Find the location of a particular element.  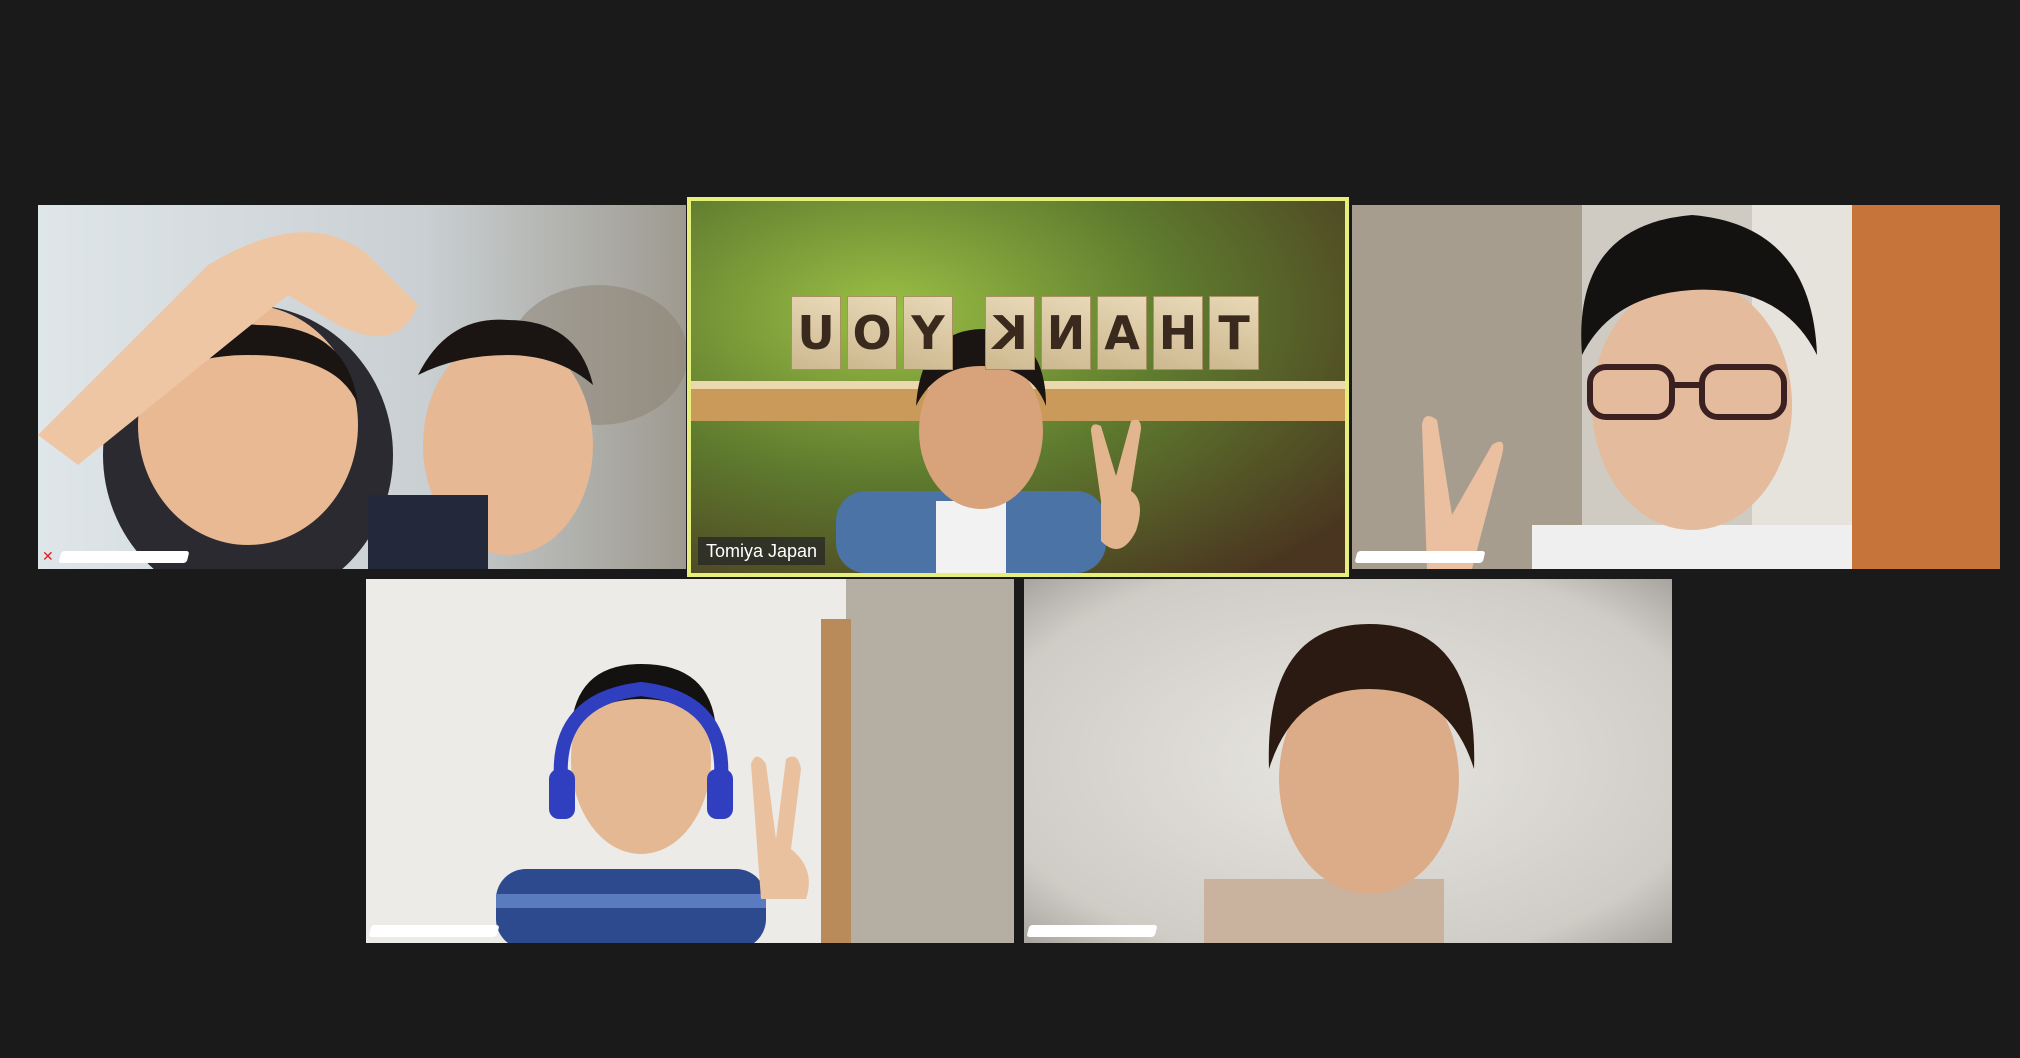

participant-tile-active-speaker: U O Y K N A H T Tomiya Japan is located at coordinates (1018, 387).